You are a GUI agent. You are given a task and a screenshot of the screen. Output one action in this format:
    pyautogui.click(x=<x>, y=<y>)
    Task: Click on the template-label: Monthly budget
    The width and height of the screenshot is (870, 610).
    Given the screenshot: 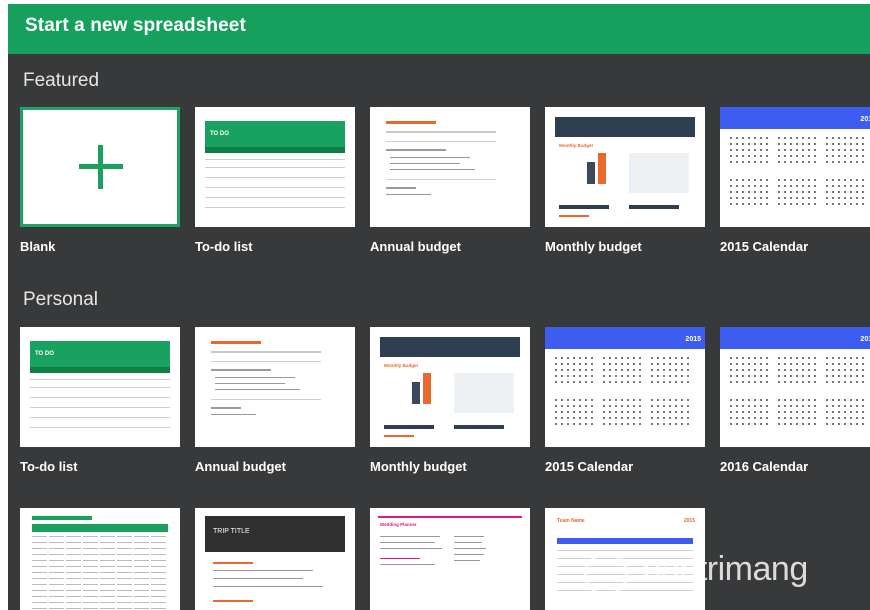 What is the action you would take?
    pyautogui.click(x=418, y=466)
    